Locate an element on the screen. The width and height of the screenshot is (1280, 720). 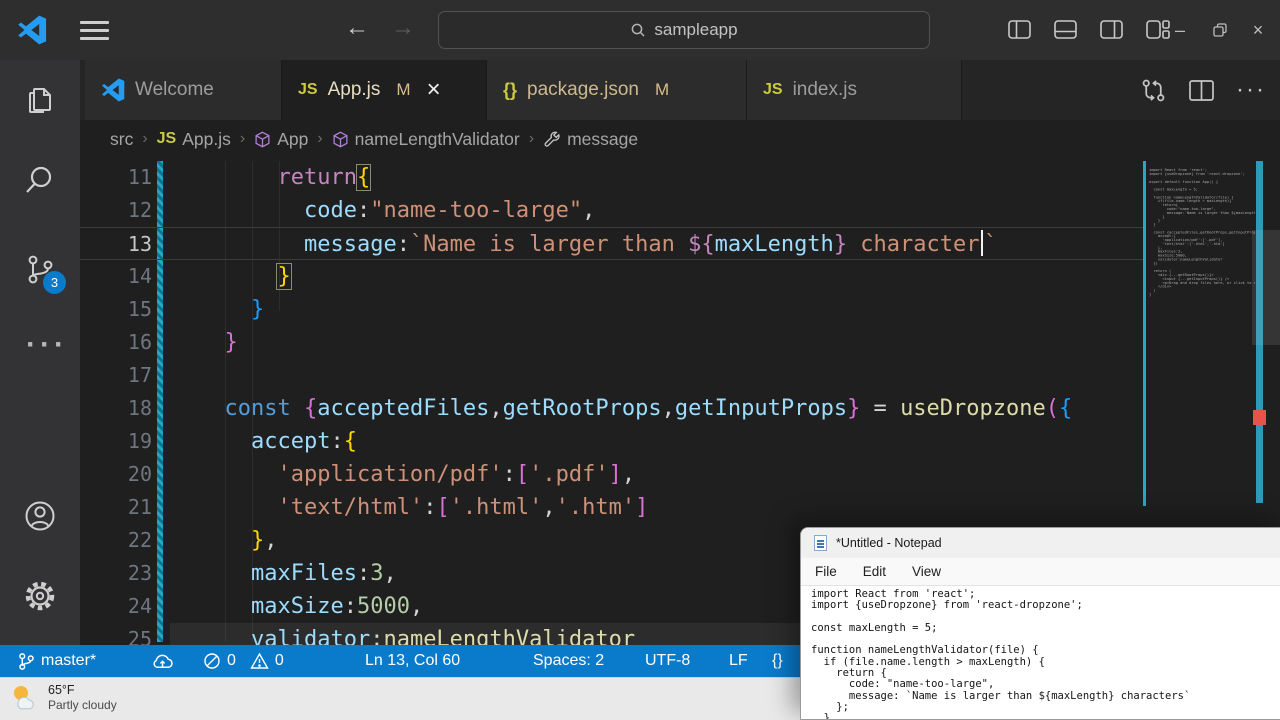
cursor-position-status: Ln 13, Col 60 is located at coordinates (412, 661).